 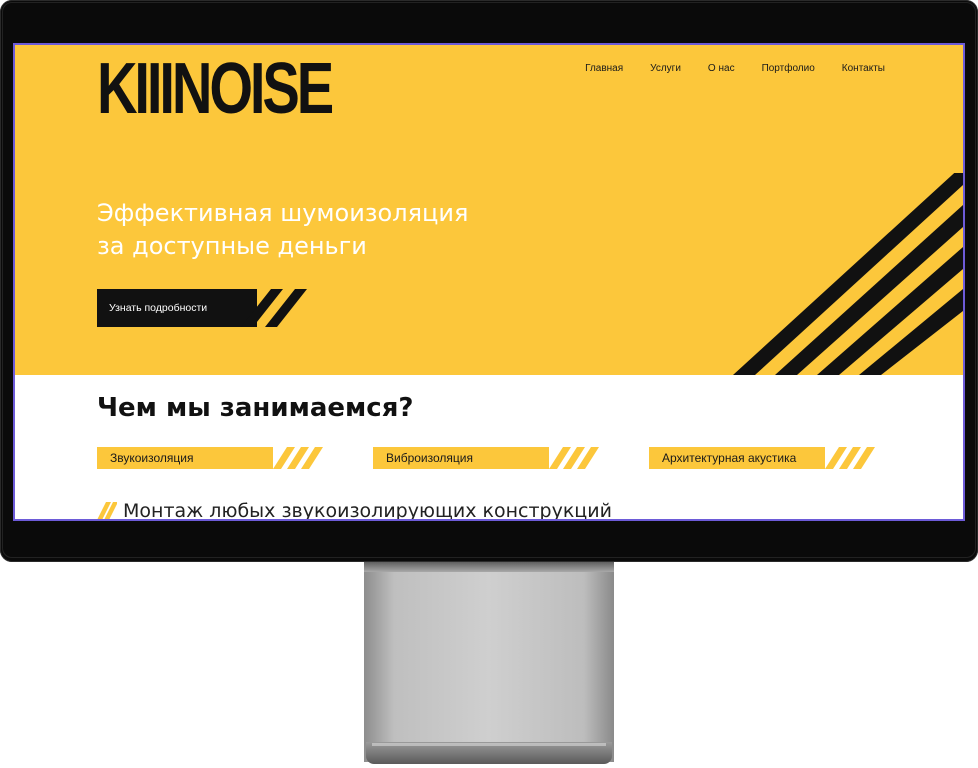 I want to click on service-vibration-isolation: Виброизоляция, so click(x=461, y=458).